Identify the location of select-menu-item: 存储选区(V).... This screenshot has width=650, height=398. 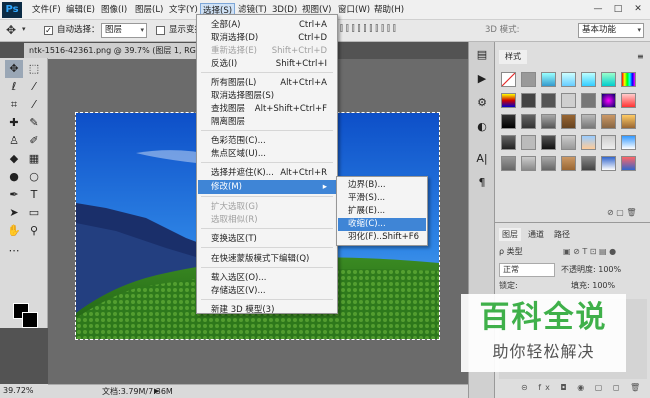
(238, 291).